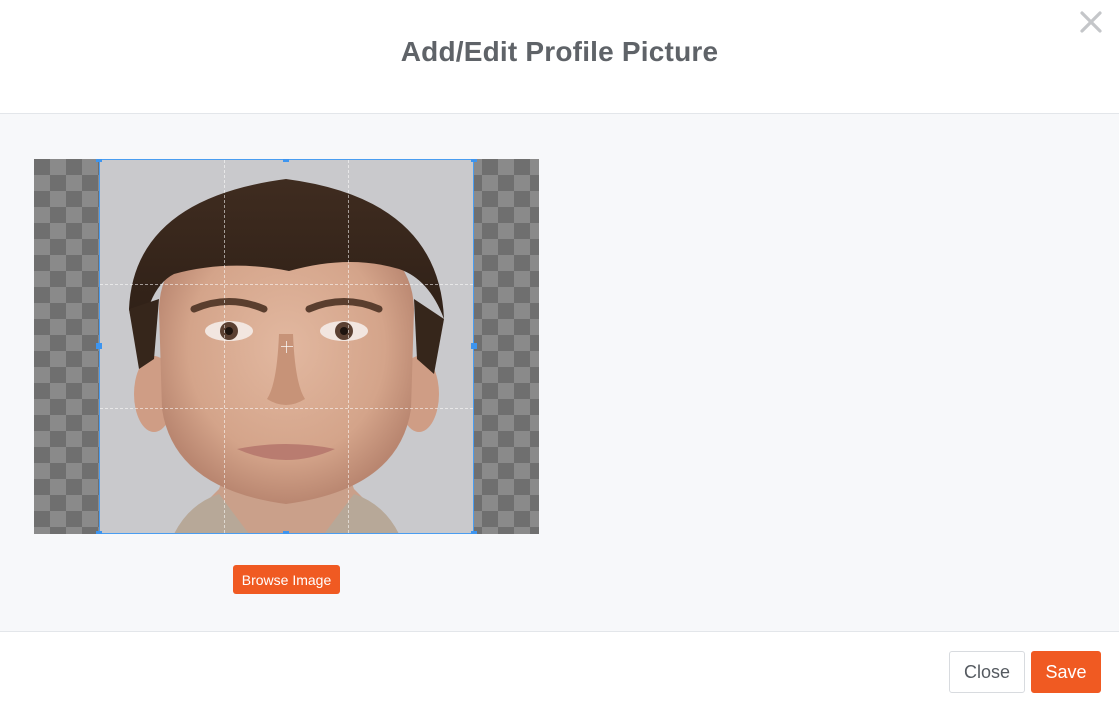 The image size is (1119, 709). I want to click on close-icon, so click(1091, 22).